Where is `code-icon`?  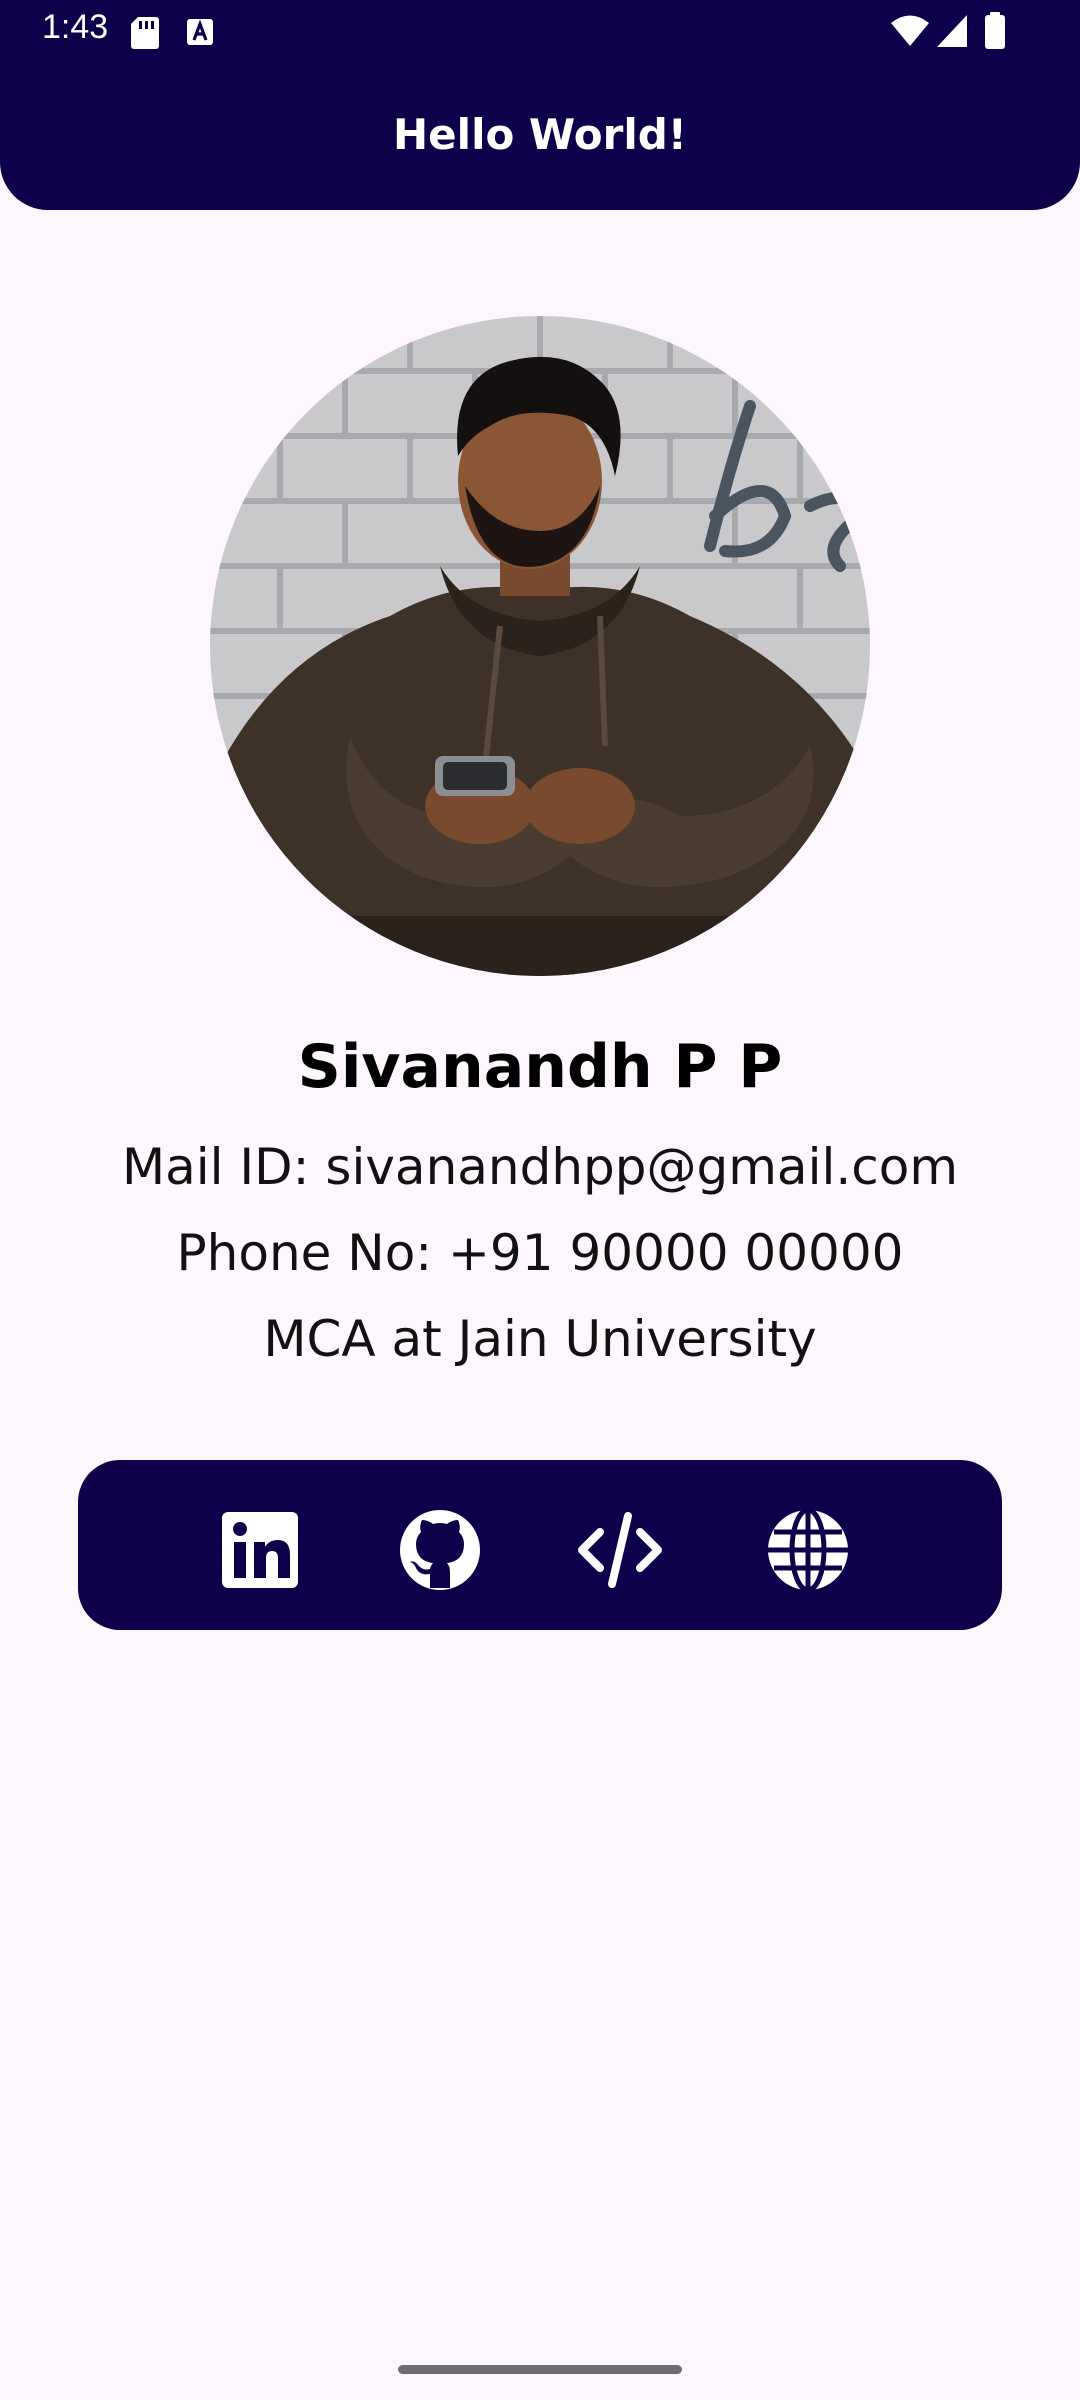
code-icon is located at coordinates (620, 1550).